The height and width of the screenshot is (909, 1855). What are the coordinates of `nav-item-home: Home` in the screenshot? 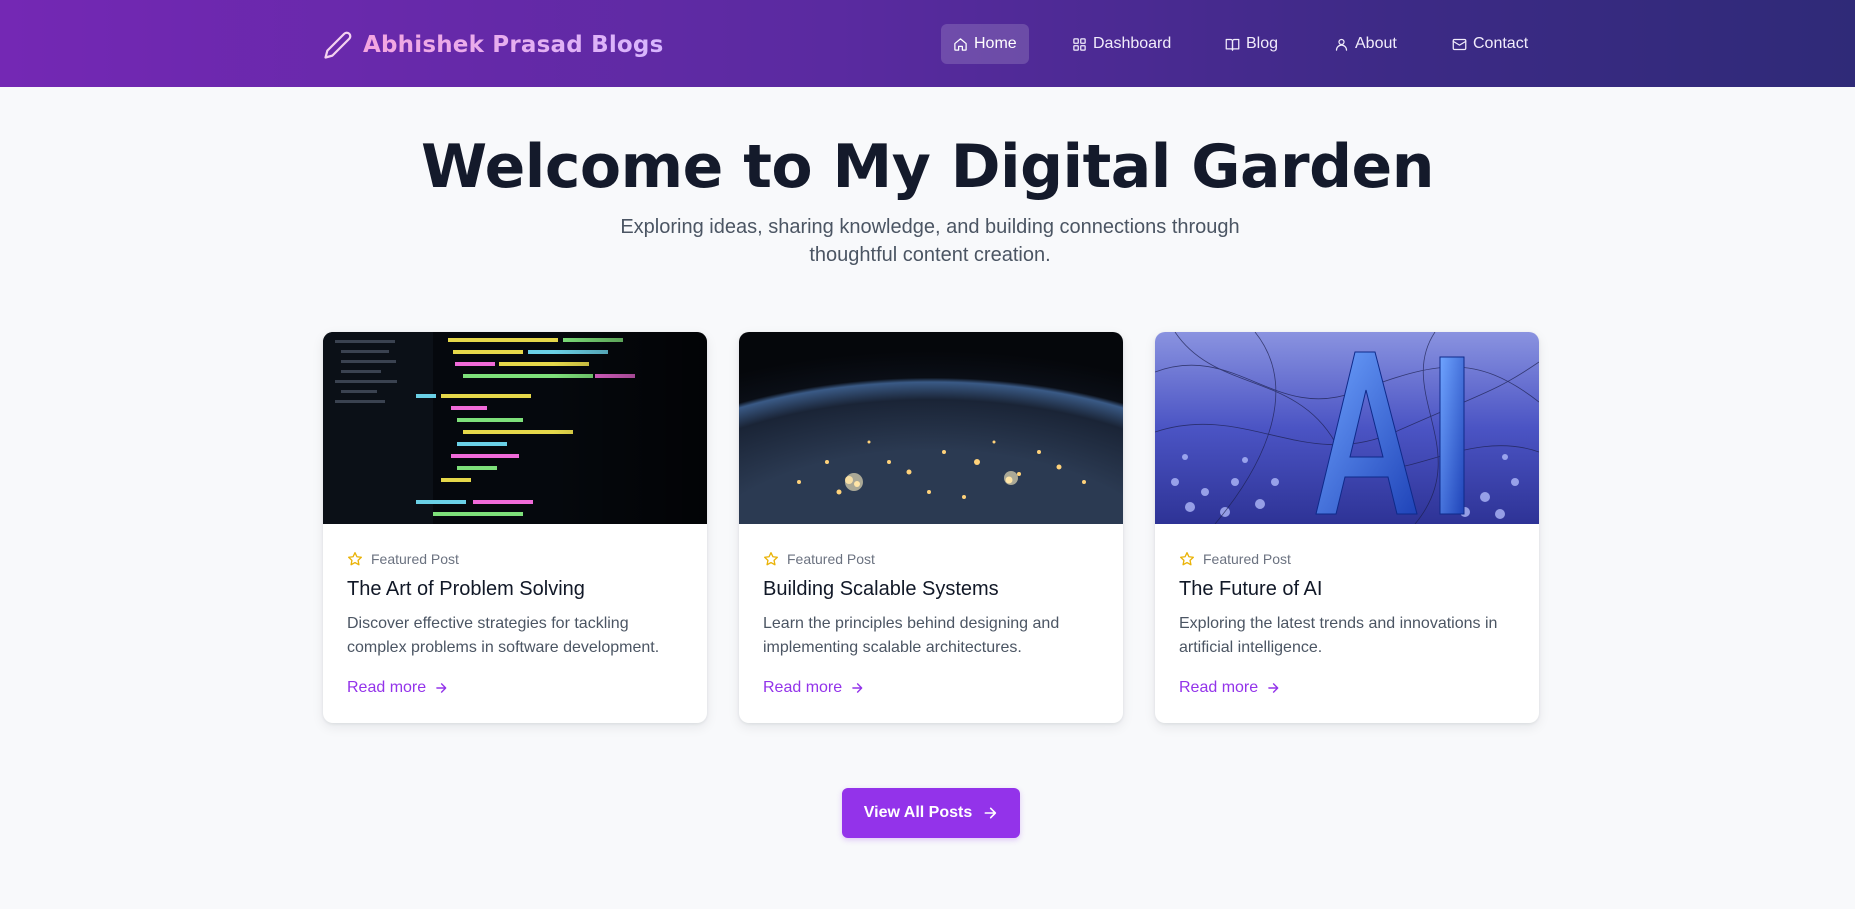 It's located at (985, 44).